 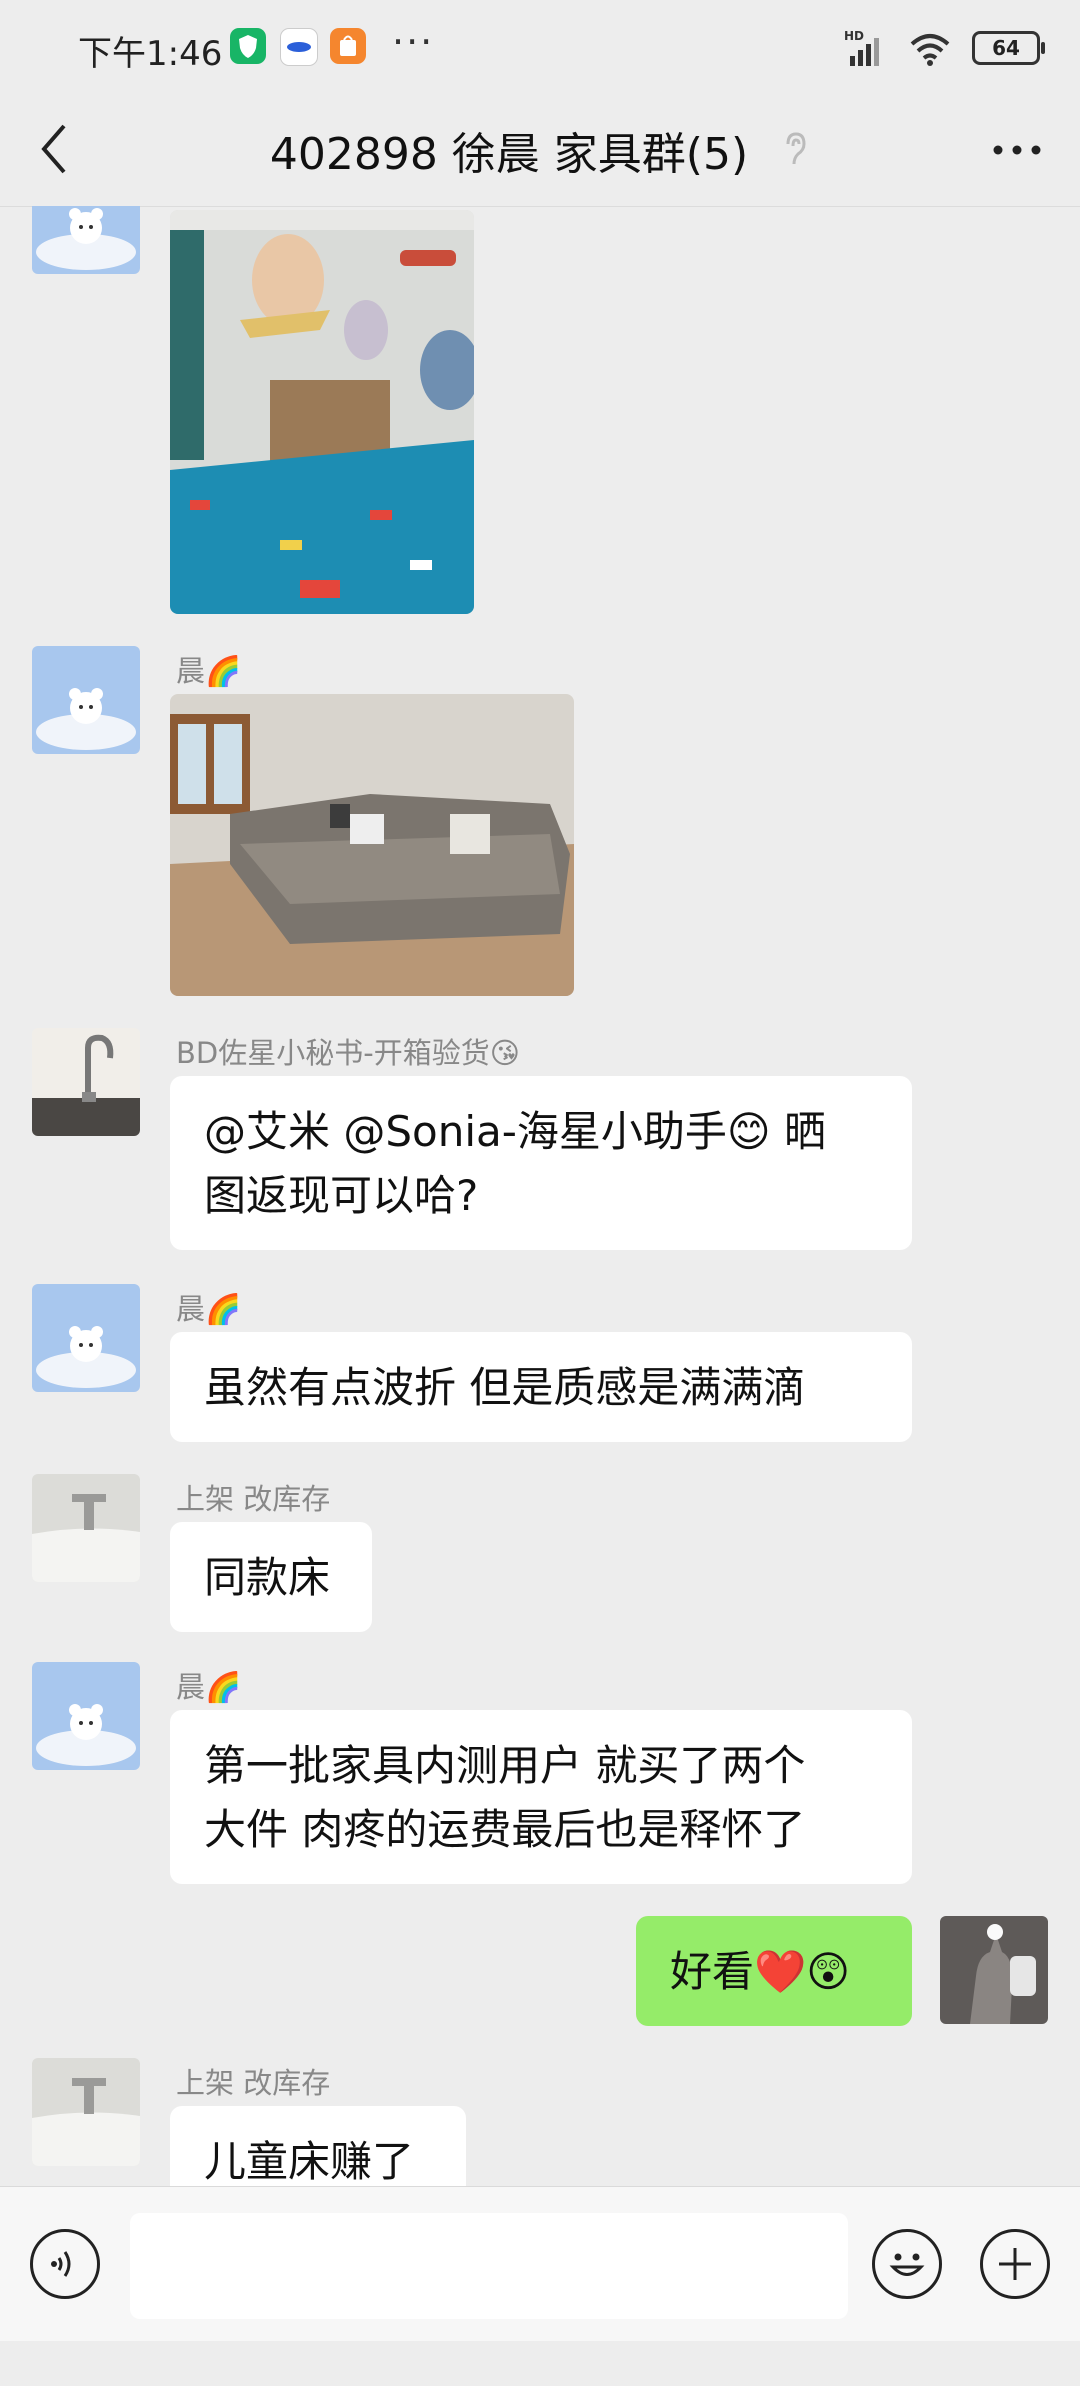 I want to click on message-text-line: 图返现可以哈?, so click(x=341, y=1195).